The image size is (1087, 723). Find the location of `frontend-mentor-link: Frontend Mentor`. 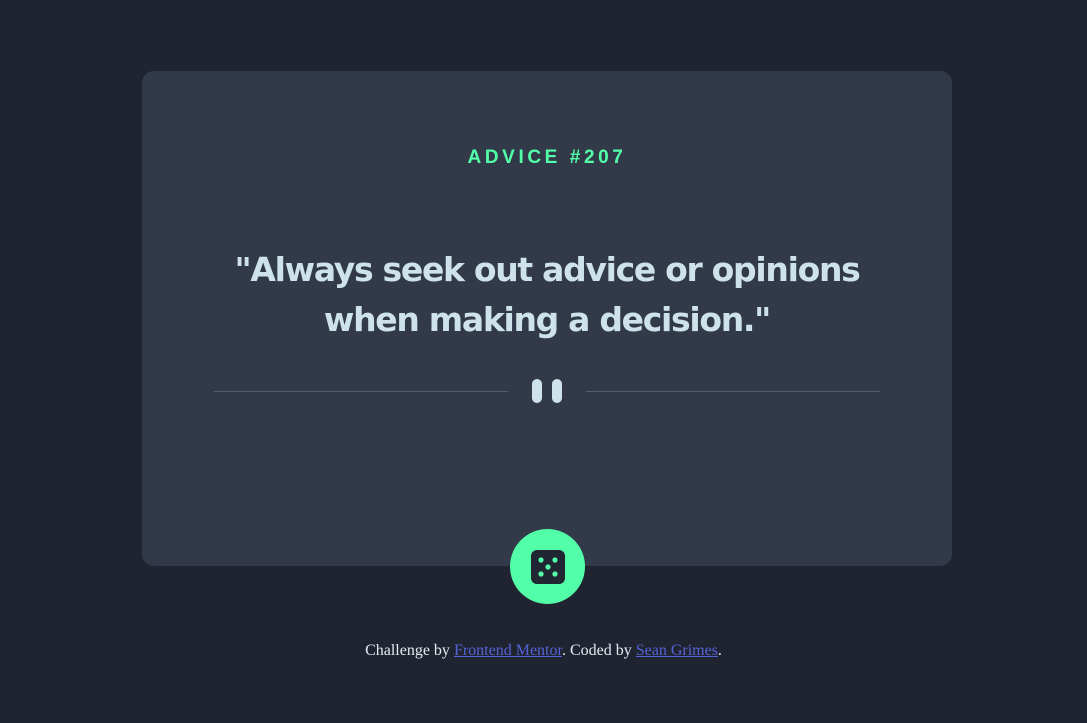

frontend-mentor-link: Frontend Mentor is located at coordinates (508, 650).